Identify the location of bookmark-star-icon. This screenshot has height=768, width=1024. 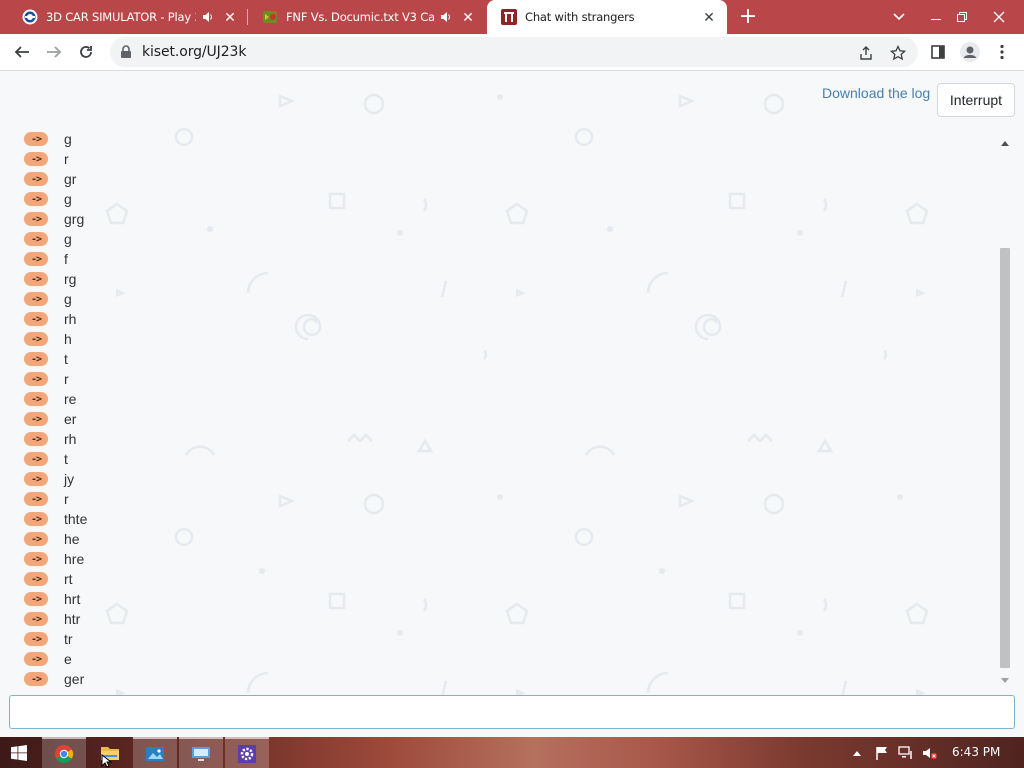
(898, 53).